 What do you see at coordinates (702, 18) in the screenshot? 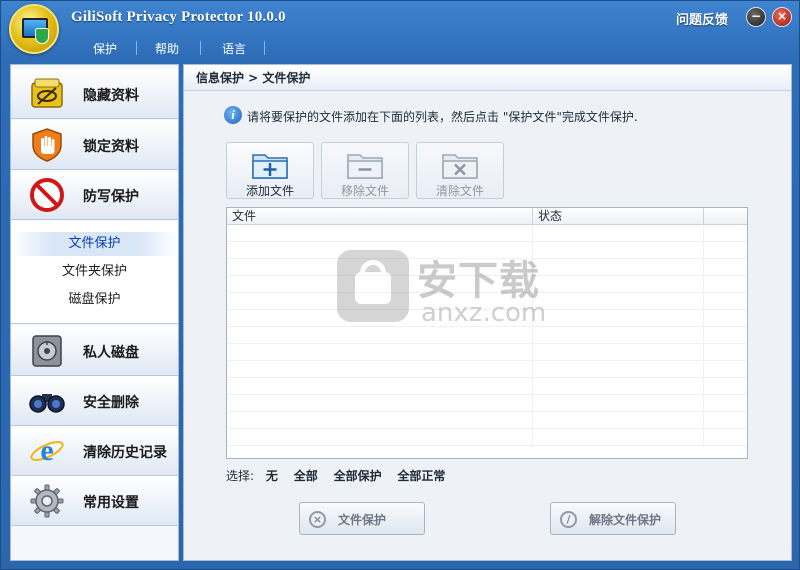
I see `feedback-link: 问题反馈` at bounding box center [702, 18].